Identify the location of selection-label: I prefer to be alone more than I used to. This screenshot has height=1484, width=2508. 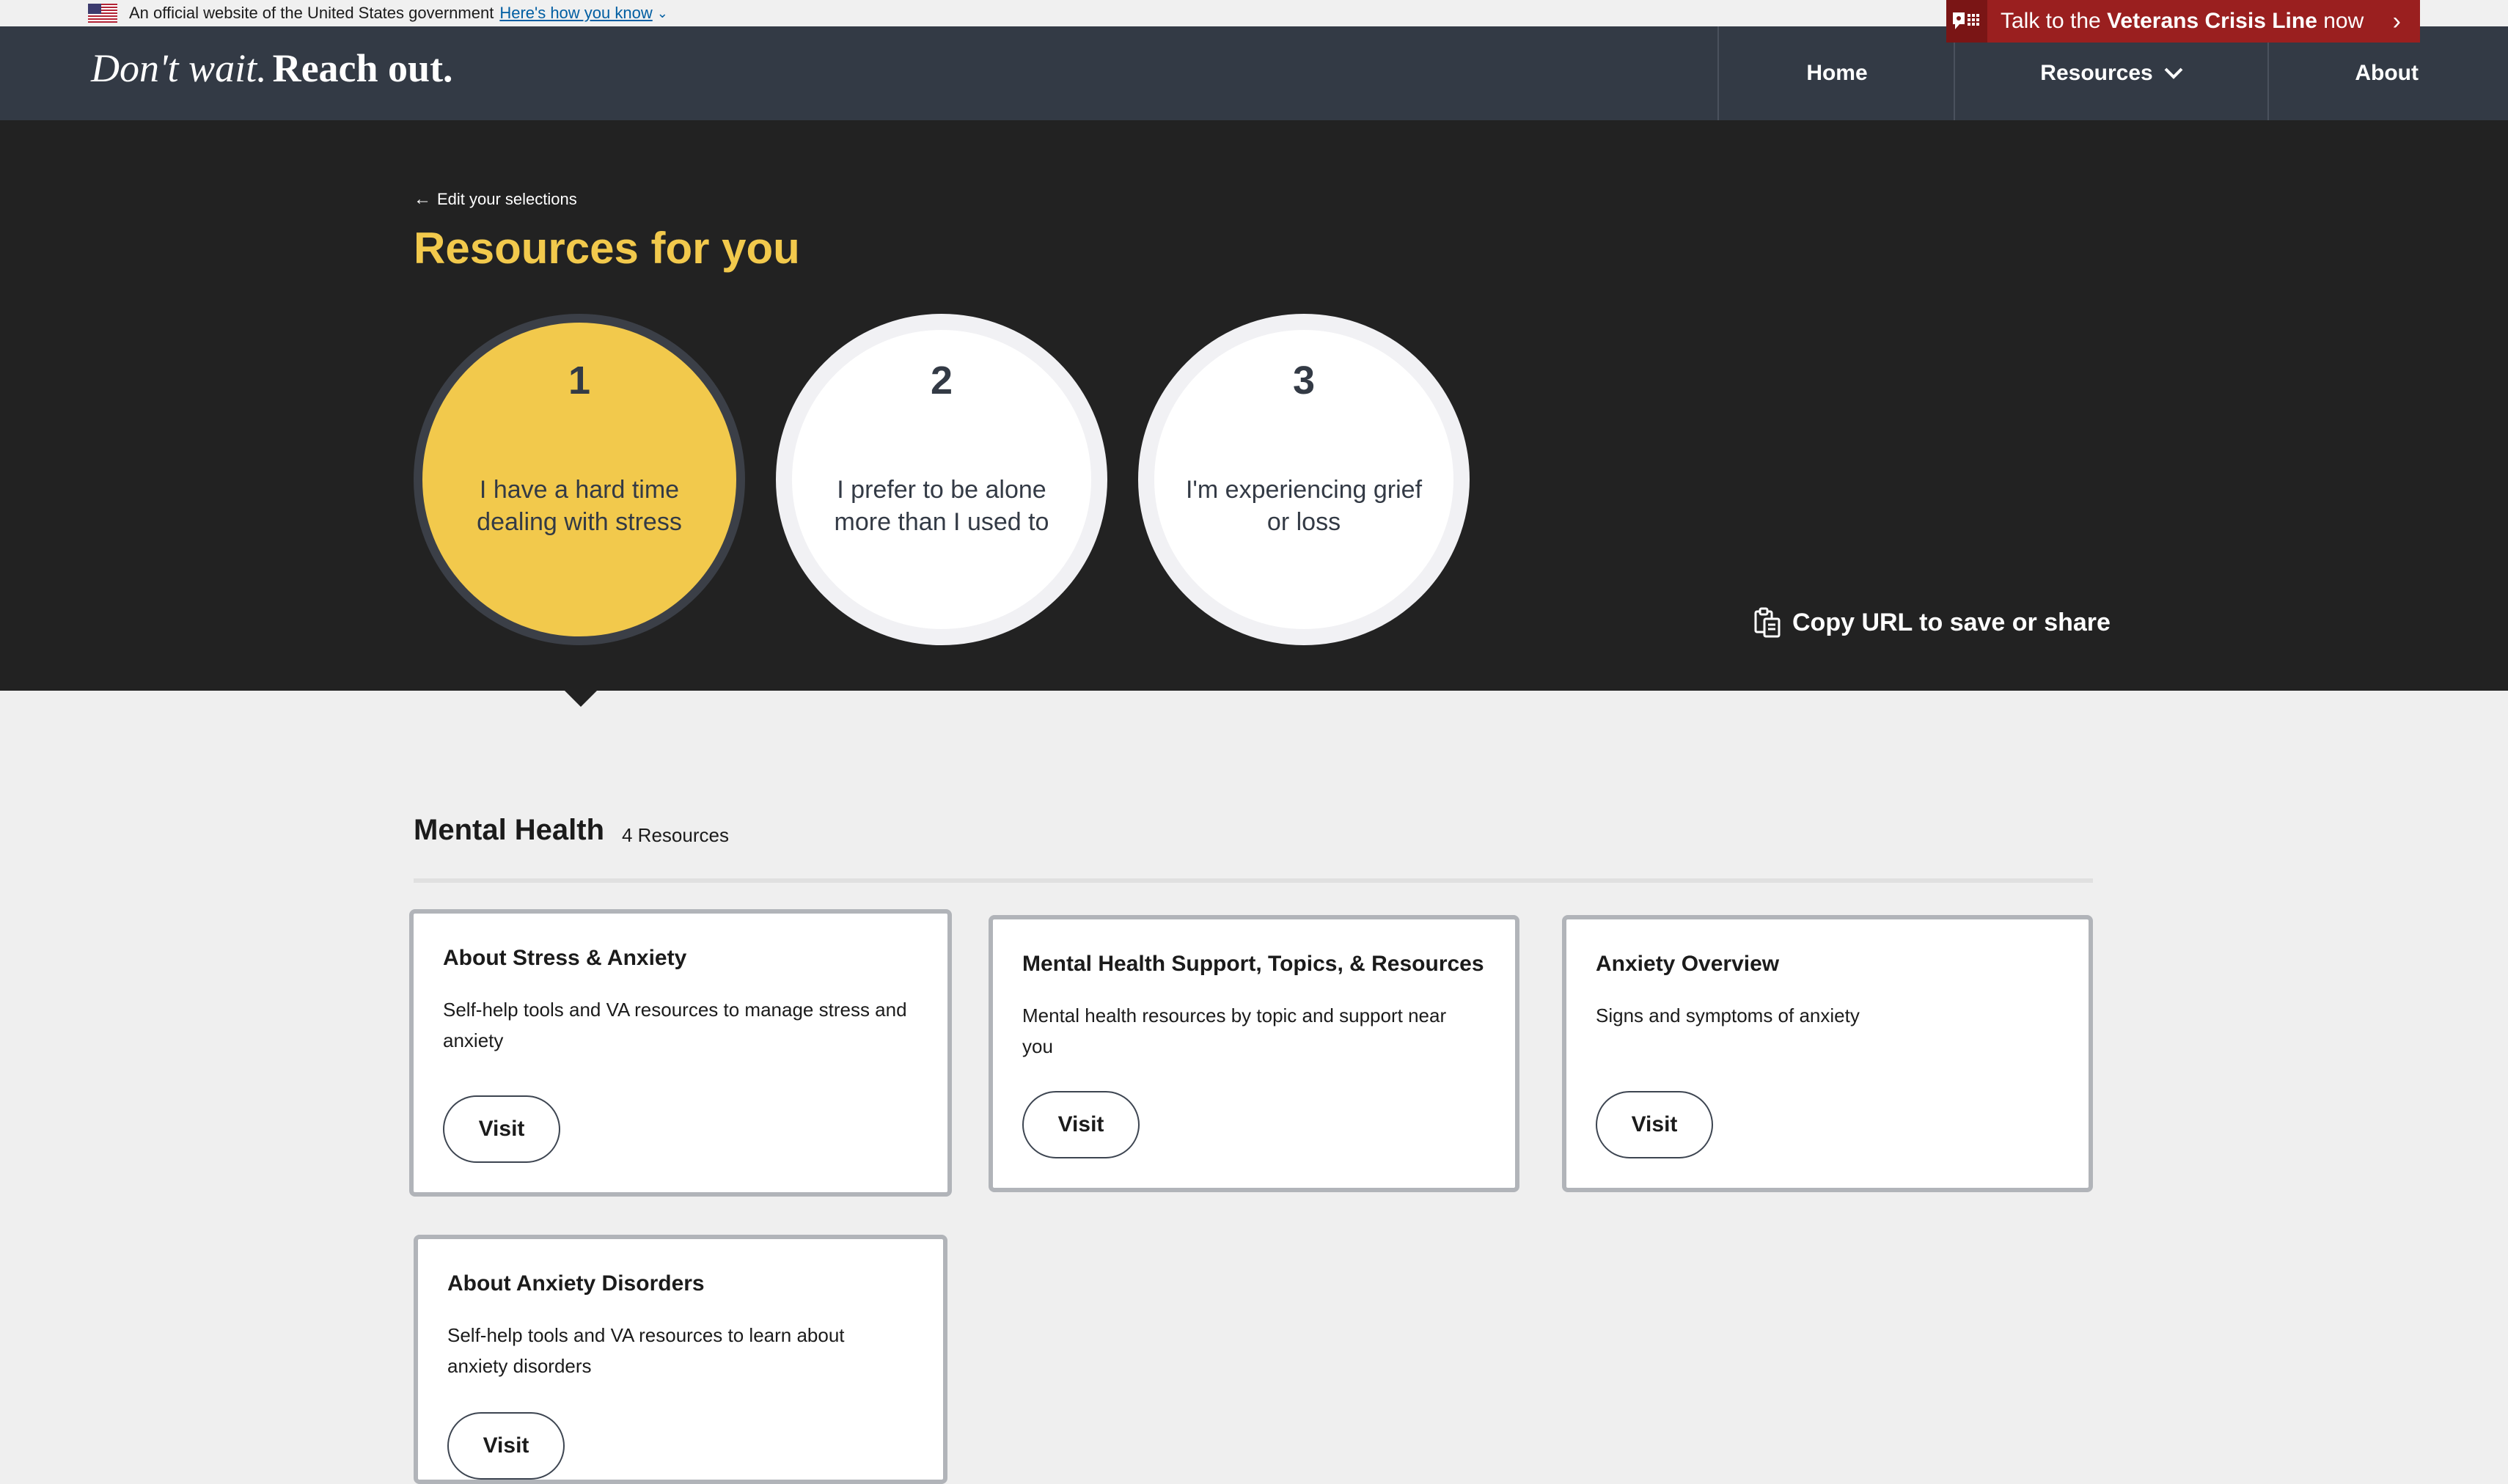
(941, 506).